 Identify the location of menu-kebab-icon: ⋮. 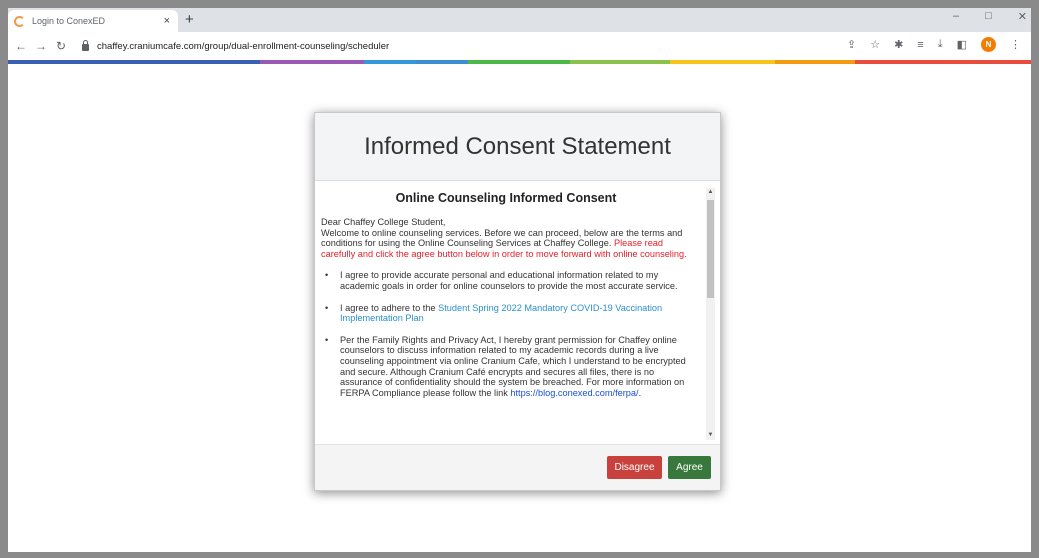
(1015, 44).